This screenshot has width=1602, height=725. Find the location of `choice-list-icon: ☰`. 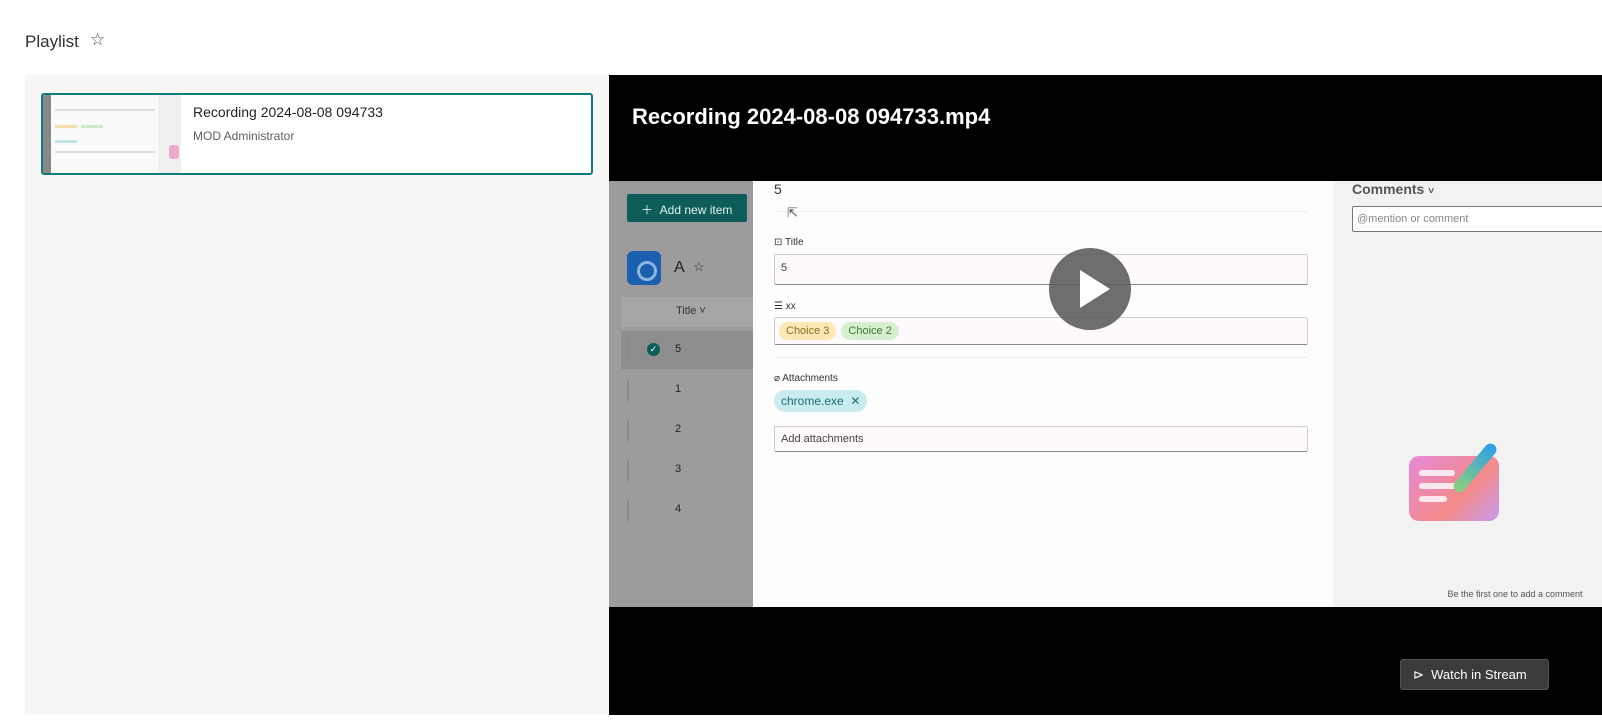

choice-list-icon: ☰ is located at coordinates (780, 306).